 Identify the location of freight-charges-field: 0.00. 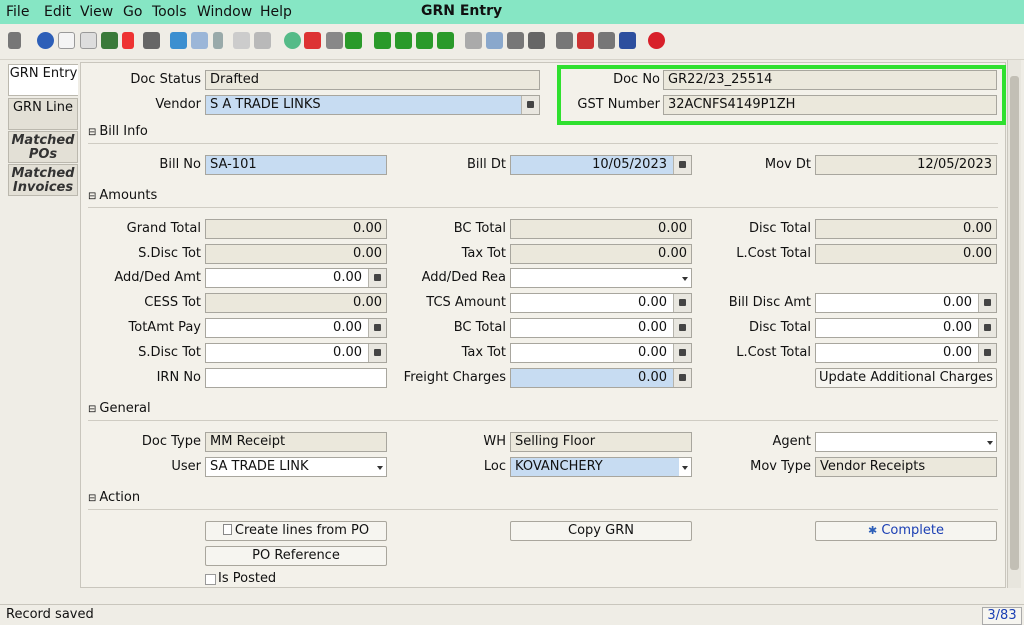
(601, 378).